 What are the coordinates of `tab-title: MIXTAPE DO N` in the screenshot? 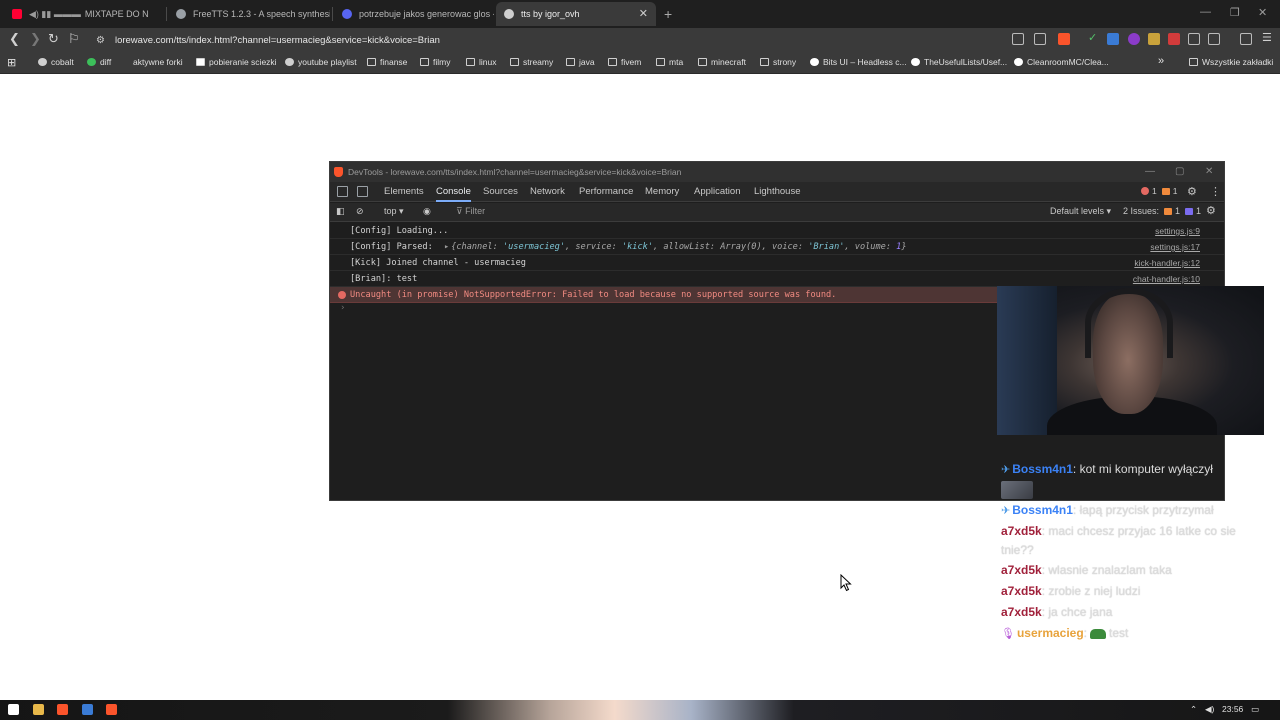 It's located at (116, 14).